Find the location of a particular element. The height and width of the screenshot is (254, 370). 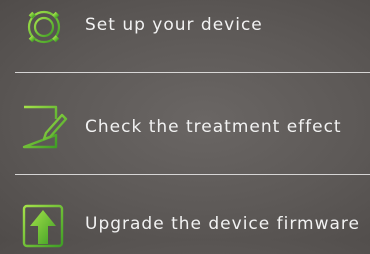

menu-item-label: Upgrade the device firmware is located at coordinates (222, 224).